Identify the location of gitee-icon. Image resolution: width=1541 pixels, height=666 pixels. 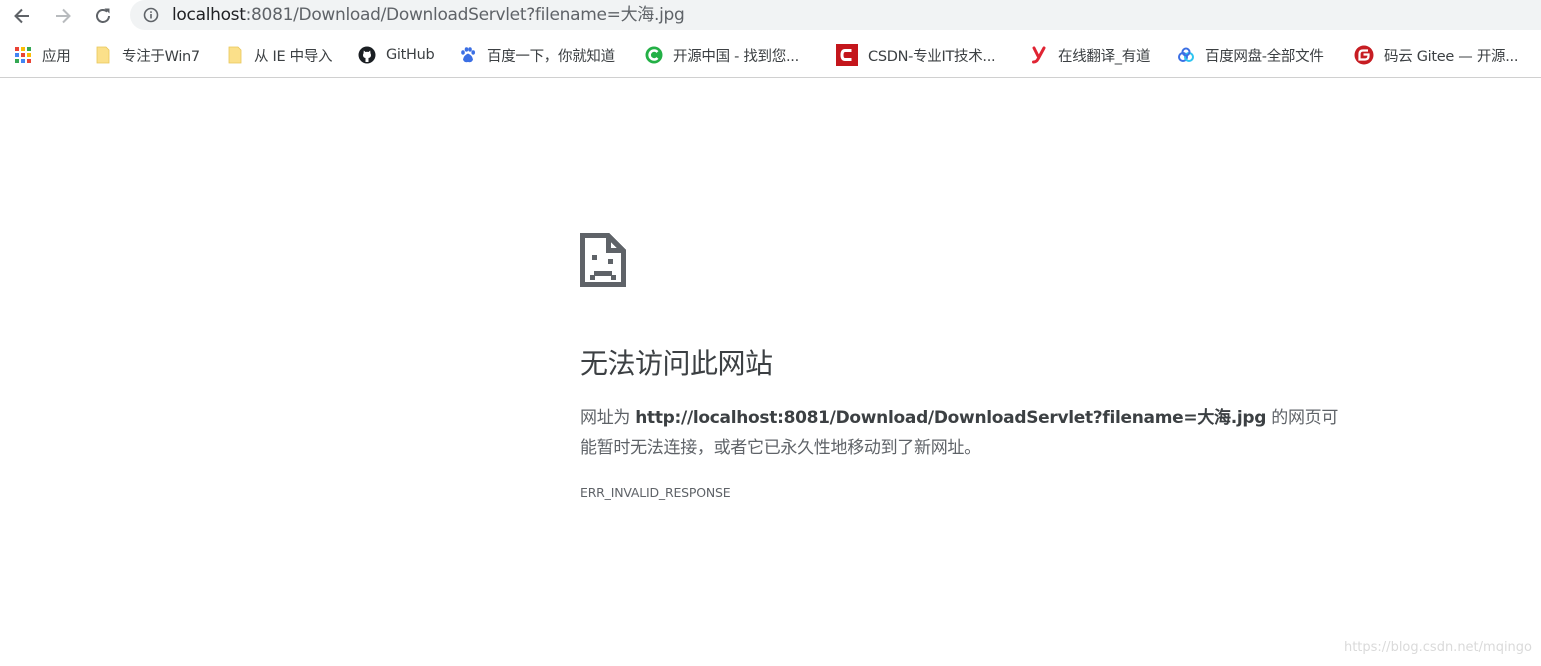
(1364, 55).